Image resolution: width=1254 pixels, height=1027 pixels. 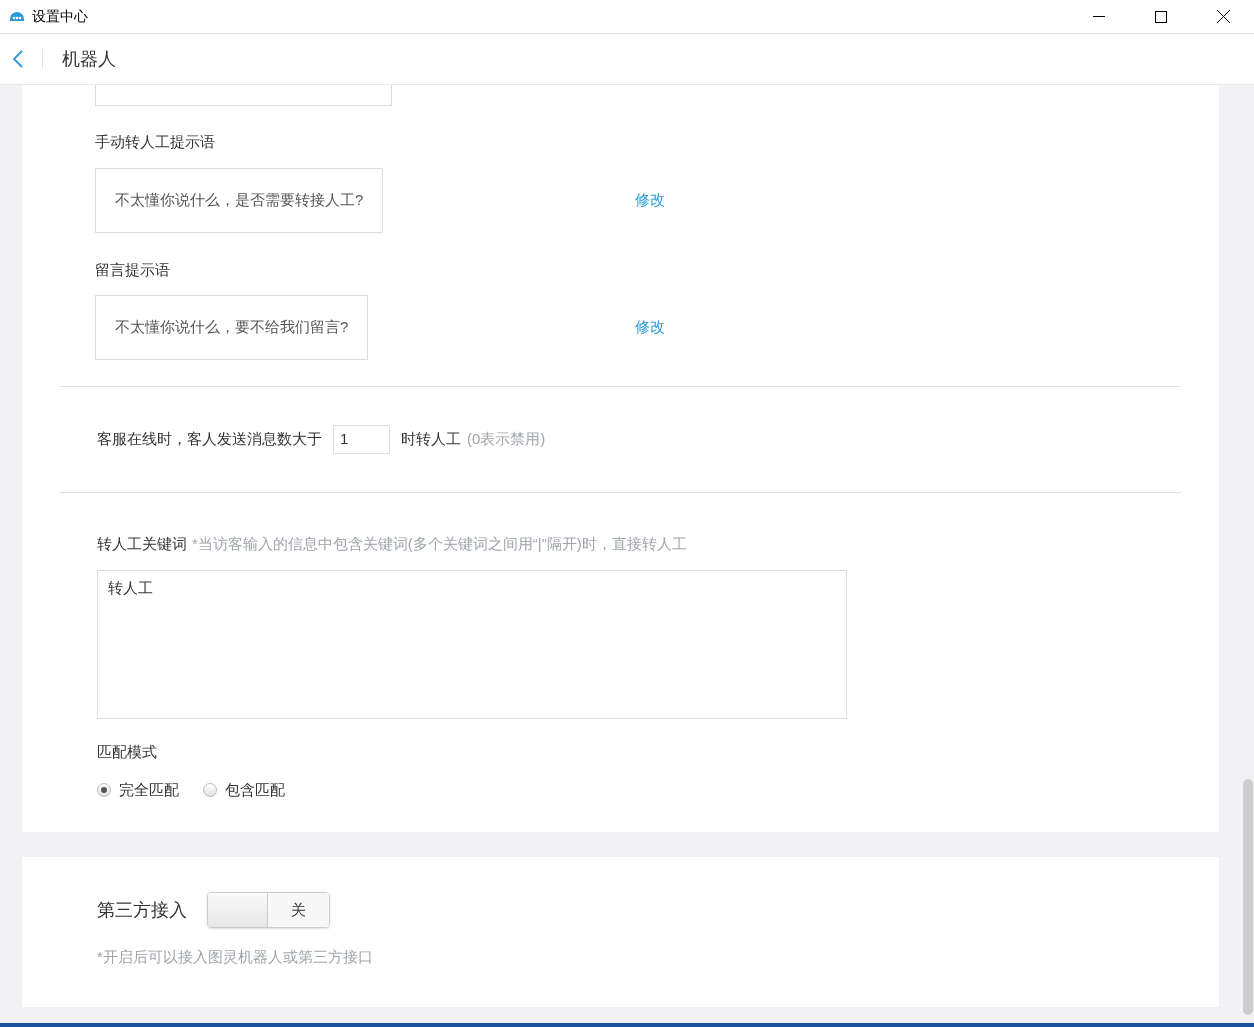 I want to click on close-icon, so click(x=1223, y=16).